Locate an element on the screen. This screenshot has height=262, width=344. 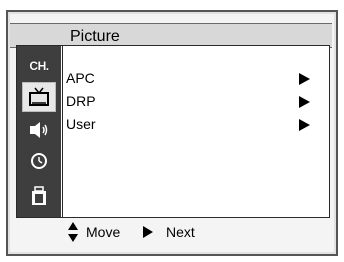
tv-icon is located at coordinates (39, 96).